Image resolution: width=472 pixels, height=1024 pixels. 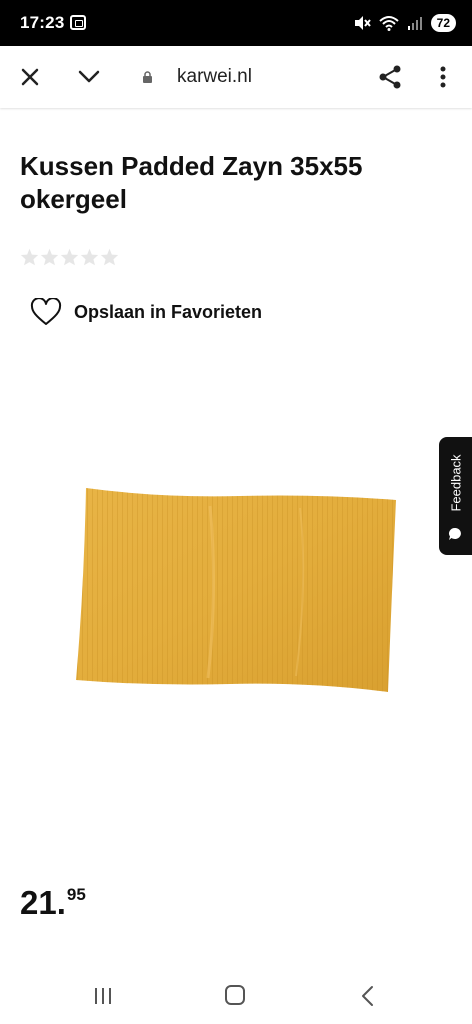 I want to click on close-tab-button, so click(x=30, y=77).